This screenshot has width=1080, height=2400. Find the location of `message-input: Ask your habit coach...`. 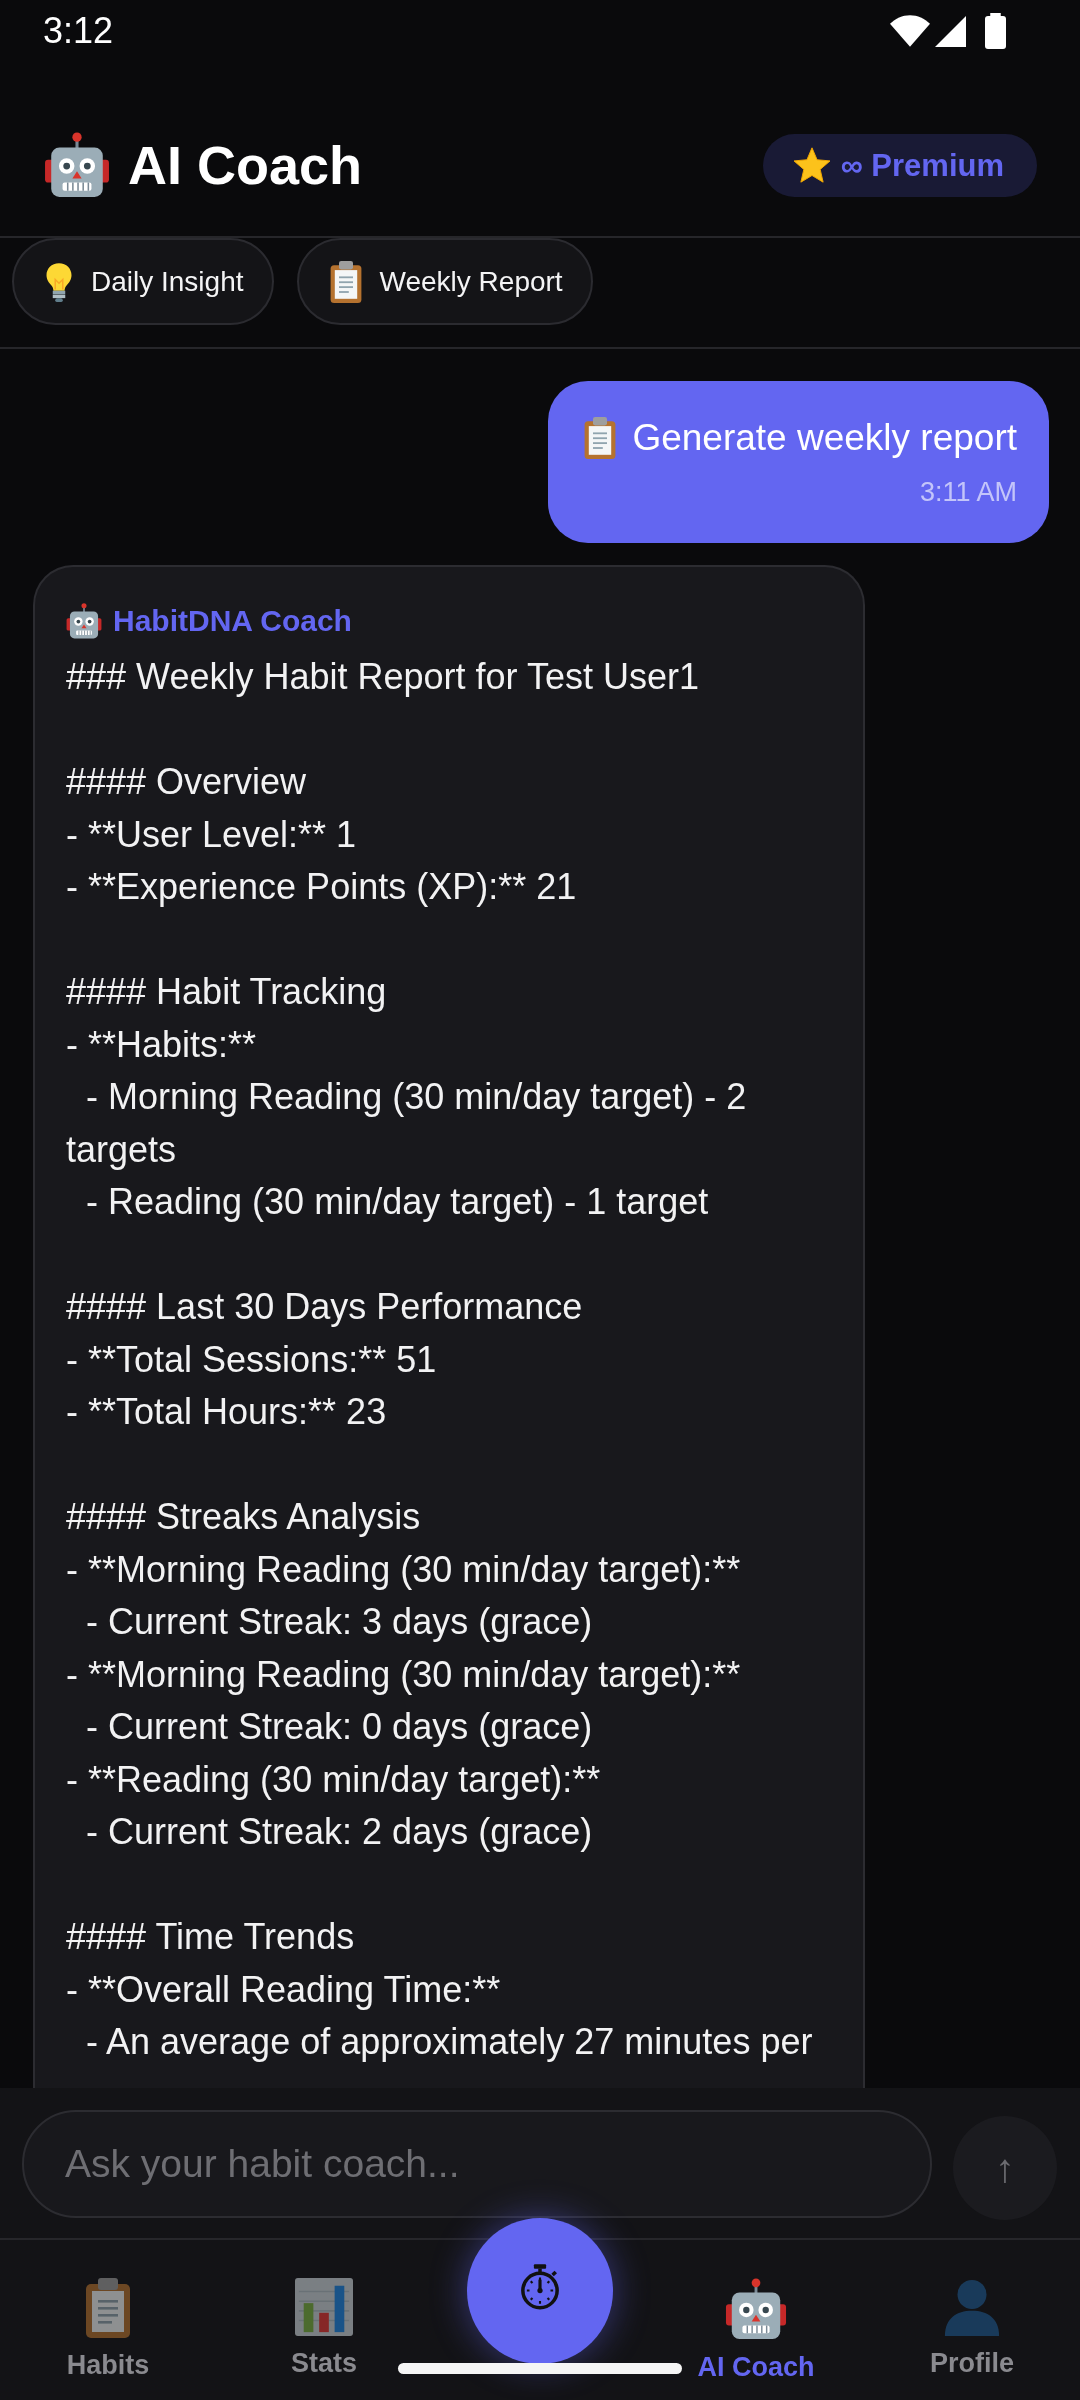

message-input: Ask your habit coach... is located at coordinates (477, 2164).